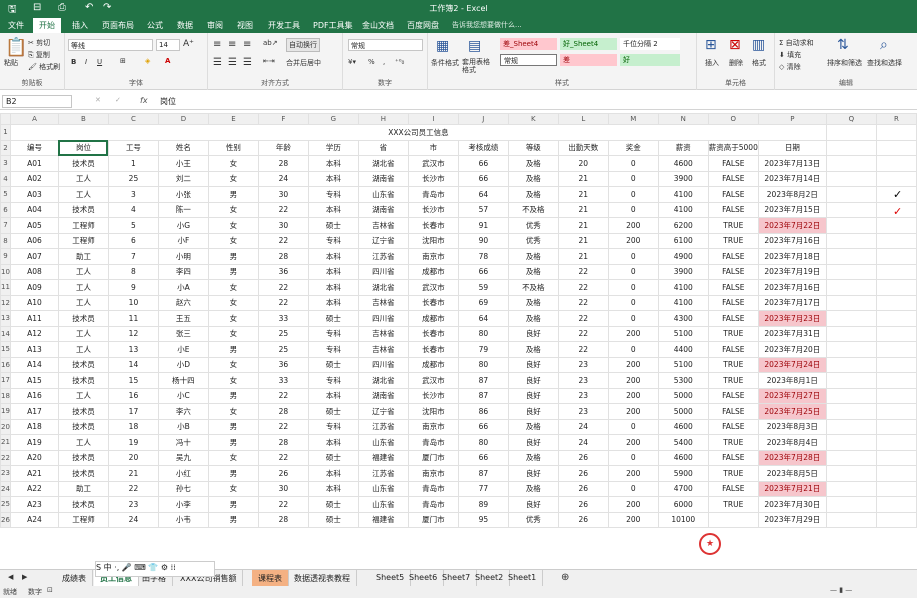  I want to click on data-cell: 6, so click(133, 240).